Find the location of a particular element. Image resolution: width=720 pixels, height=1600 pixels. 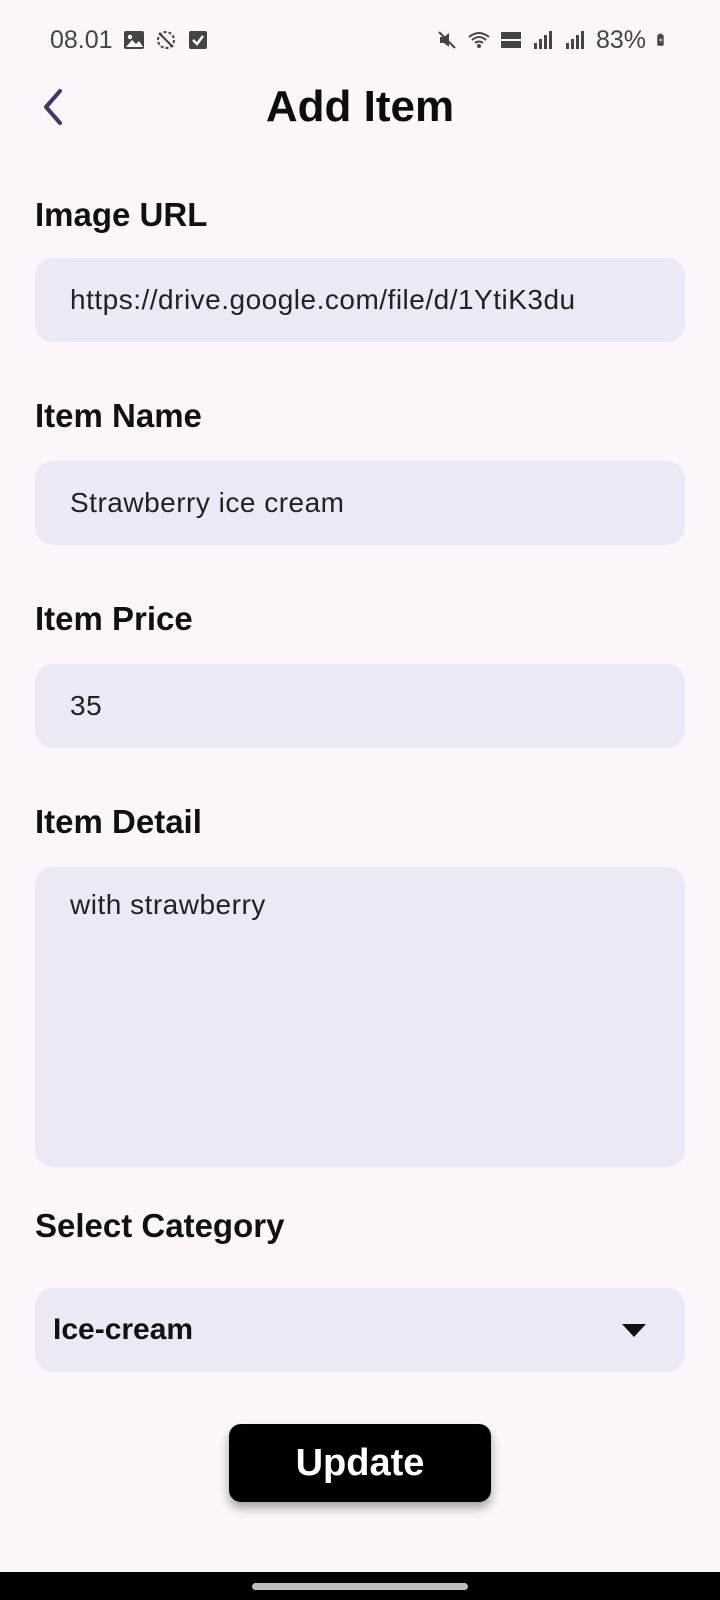

home-gesture-handle is located at coordinates (360, 1586).